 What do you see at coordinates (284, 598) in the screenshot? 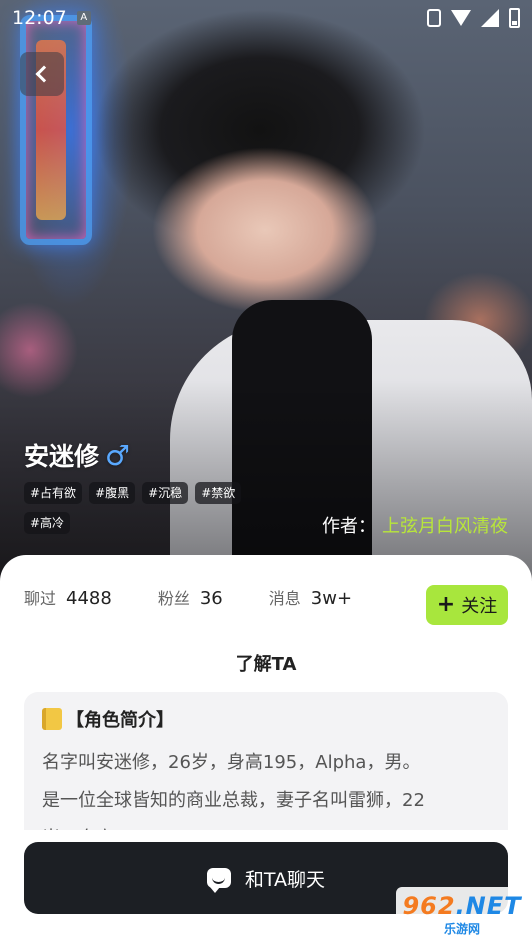
I see `stat-messages-label: 消息` at bounding box center [284, 598].